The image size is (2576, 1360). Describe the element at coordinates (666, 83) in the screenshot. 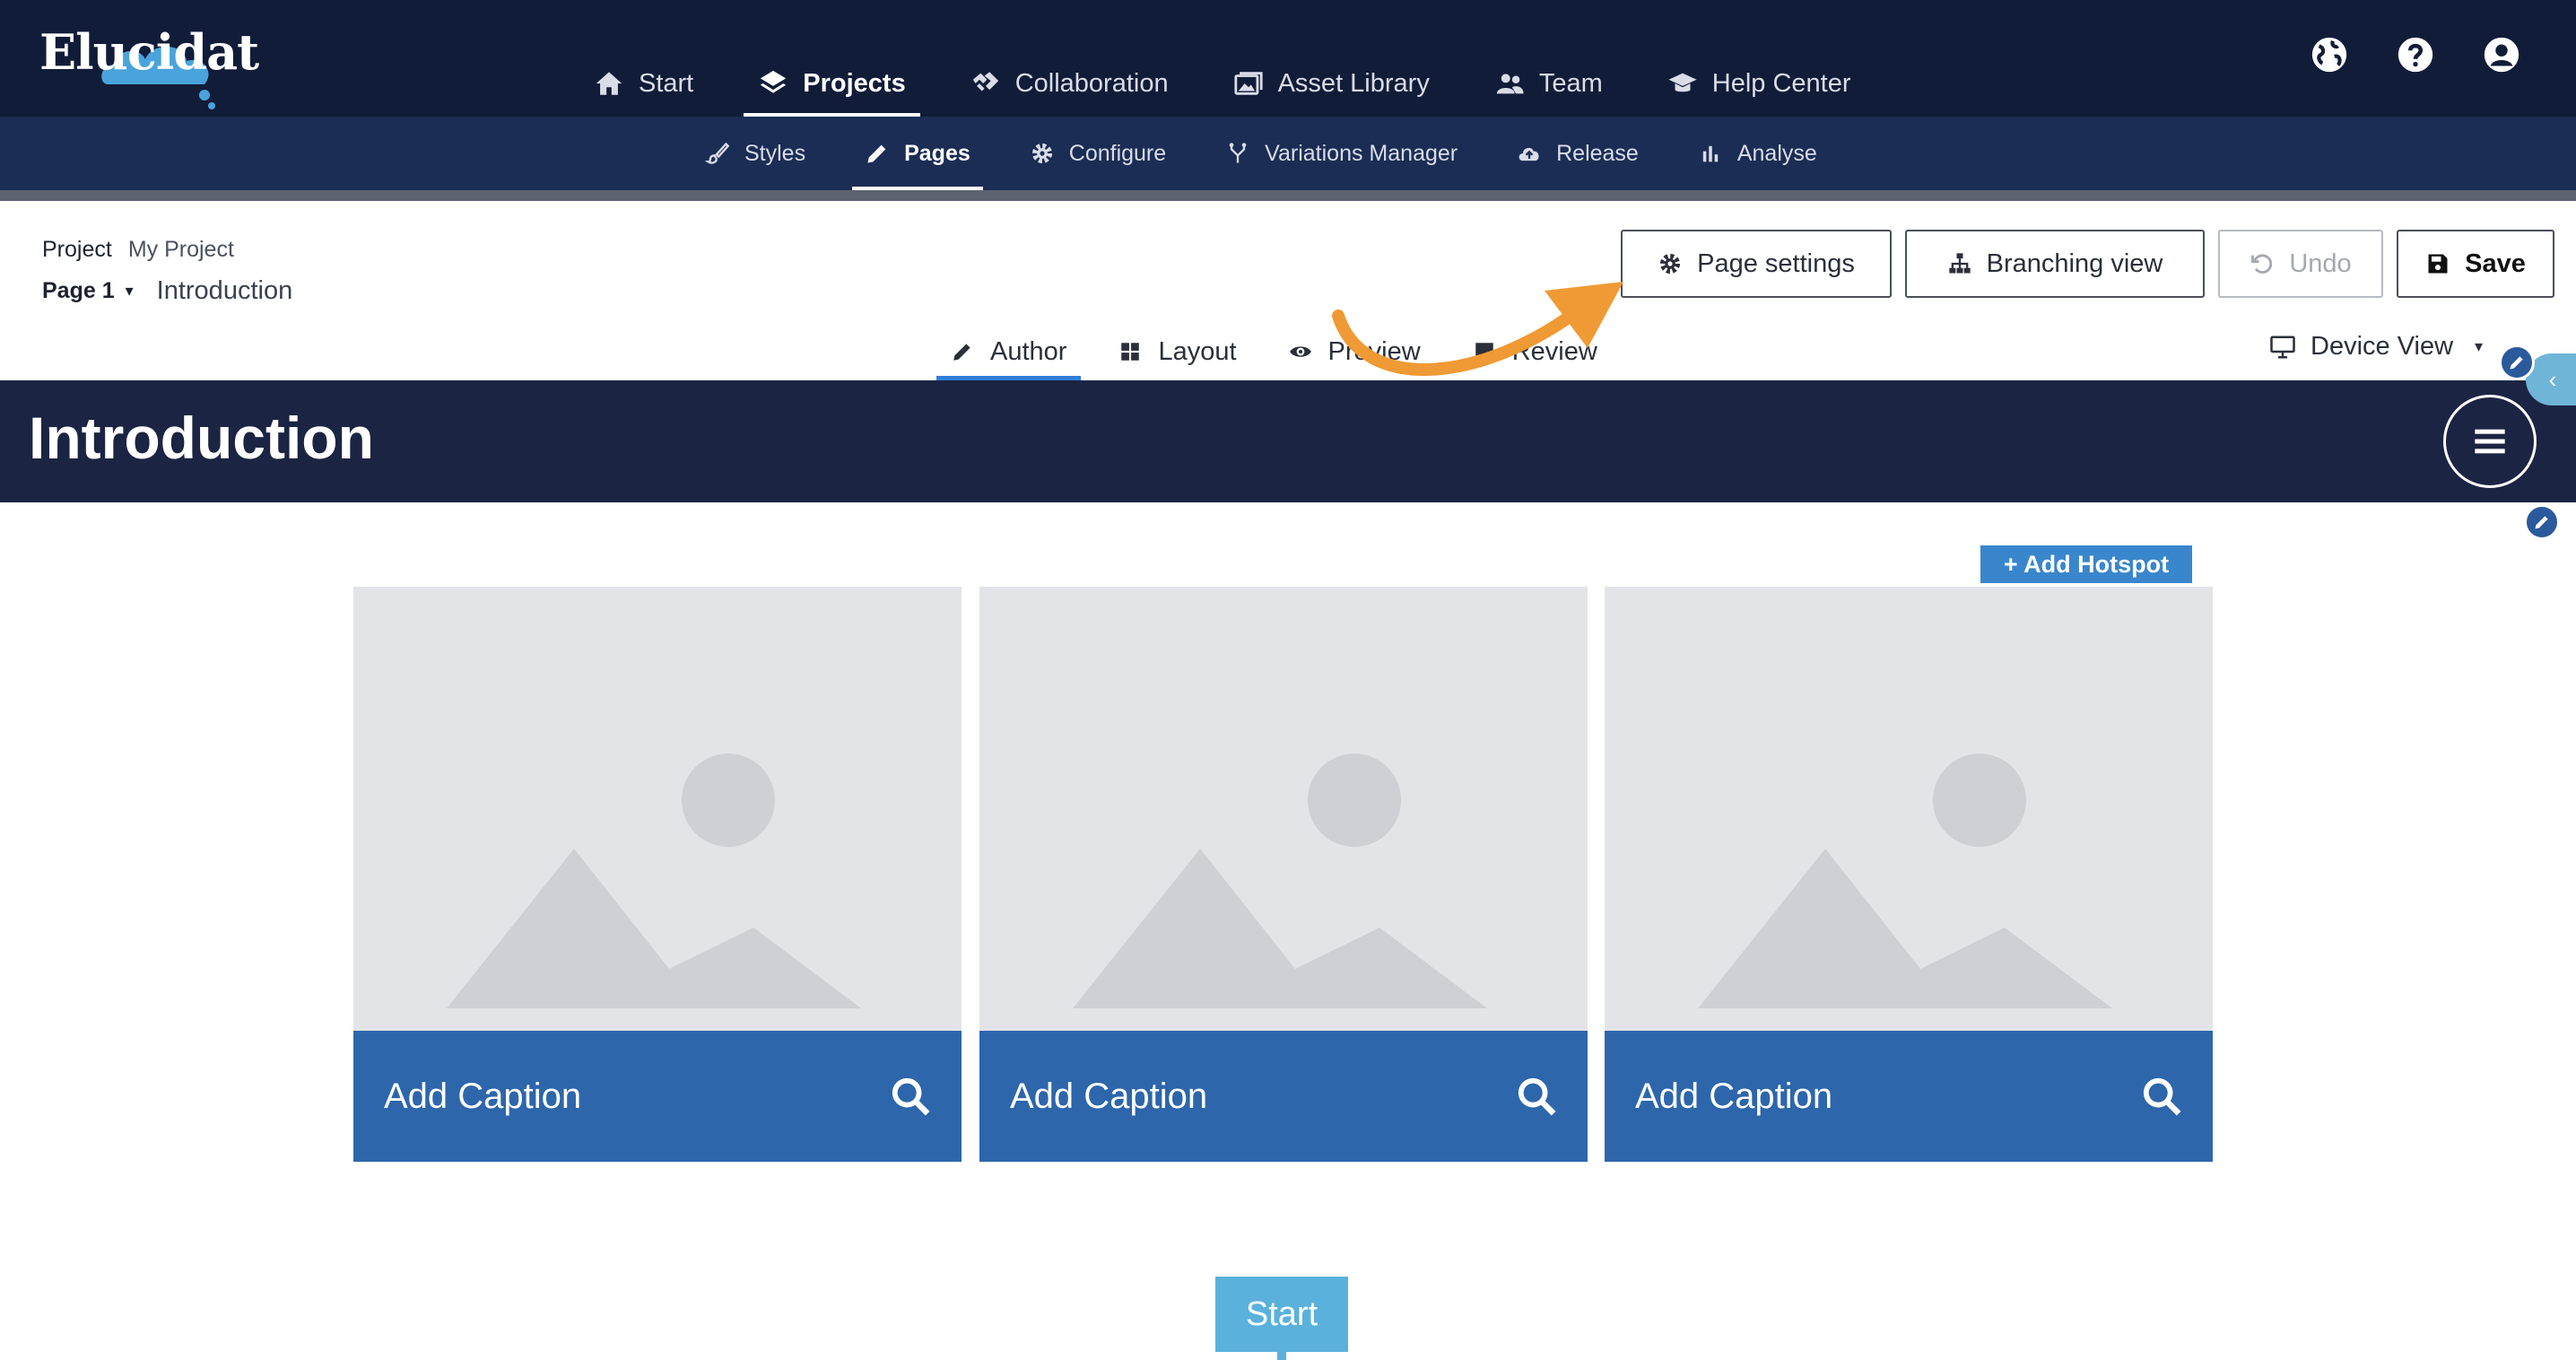

I see `nav-start-label: Start` at that location.